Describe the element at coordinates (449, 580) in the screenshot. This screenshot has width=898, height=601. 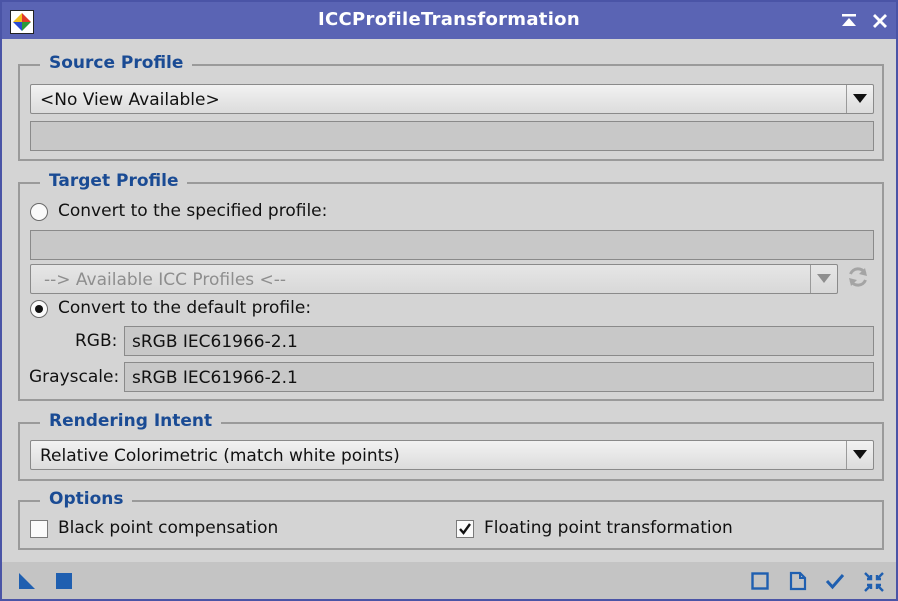
I see `control-bar` at that location.